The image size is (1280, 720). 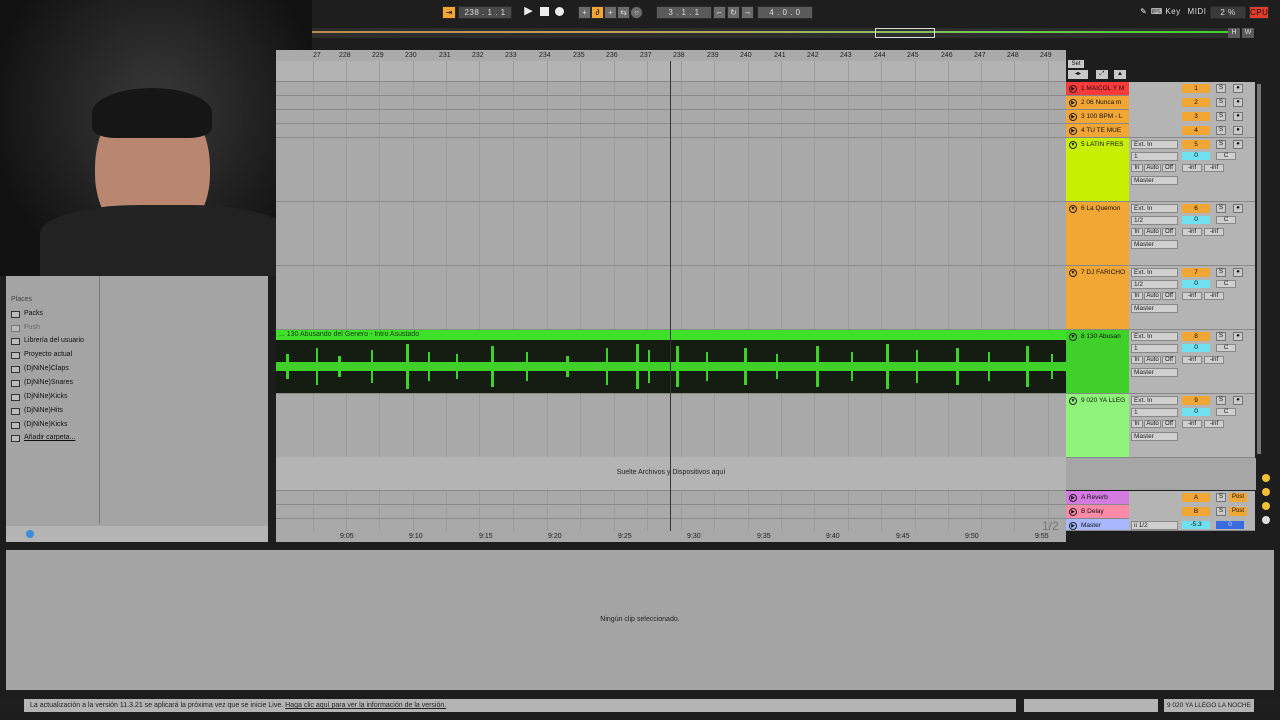 I want to click on playhead, so click(x=670, y=296).